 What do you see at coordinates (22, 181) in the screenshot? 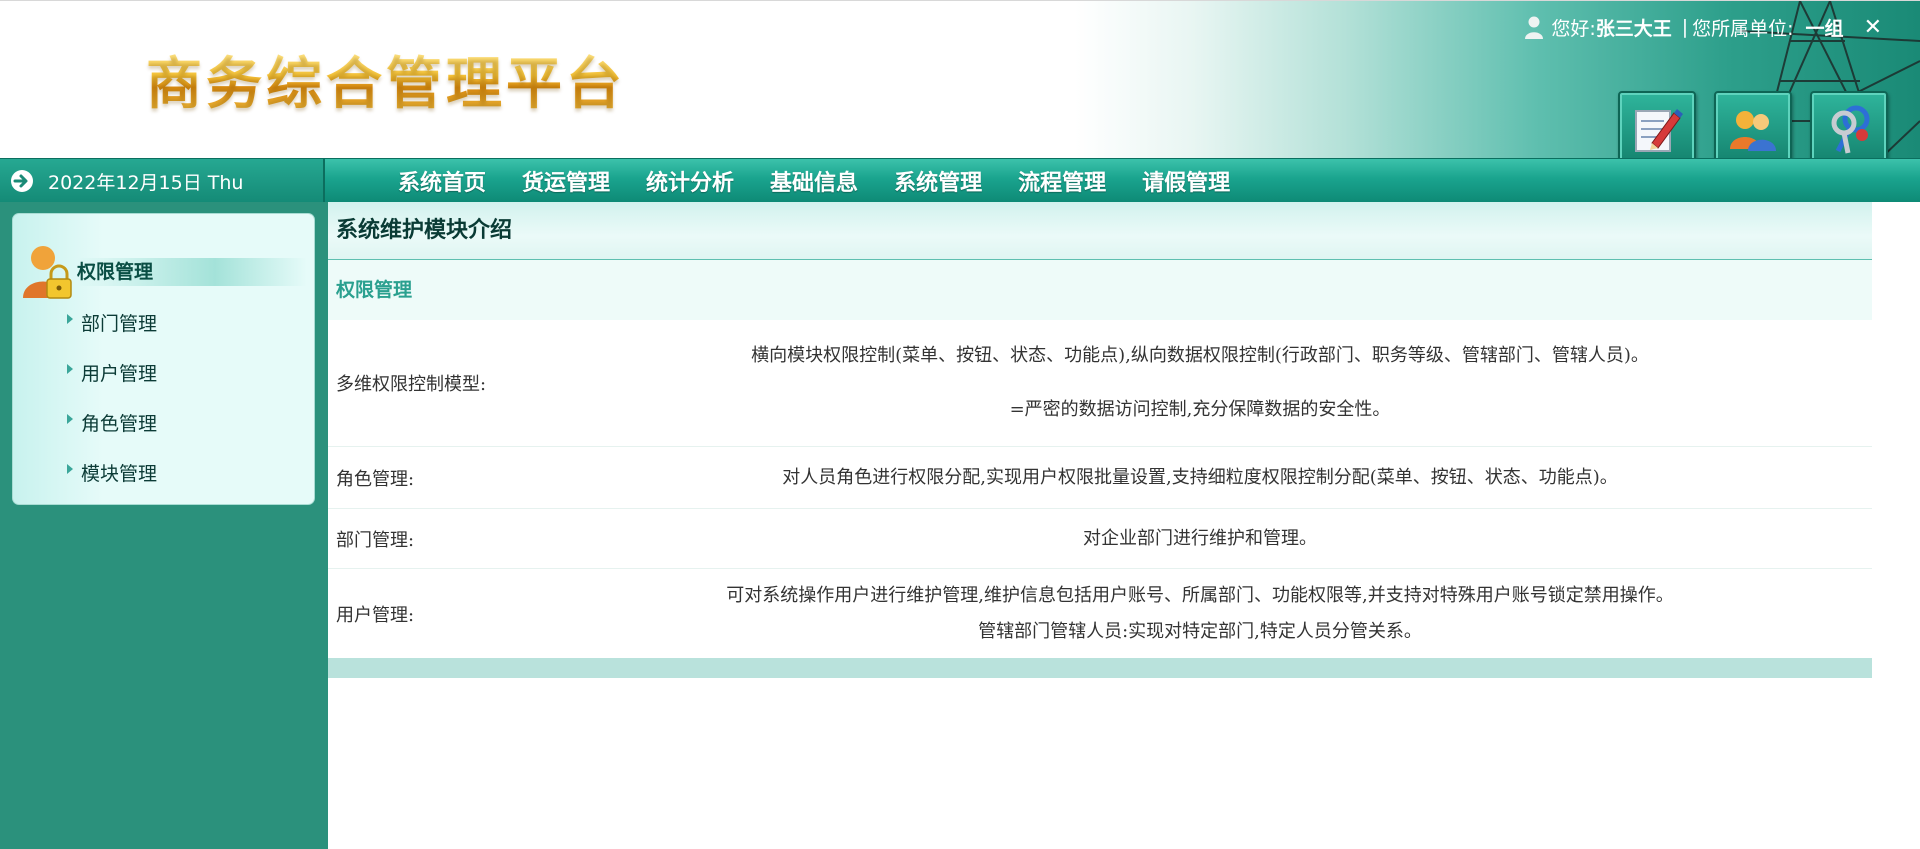
I see `arrow-circle-icon` at bounding box center [22, 181].